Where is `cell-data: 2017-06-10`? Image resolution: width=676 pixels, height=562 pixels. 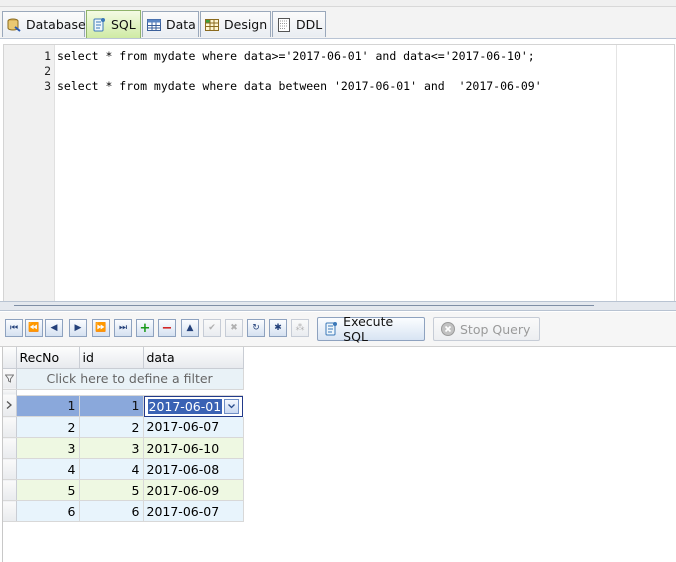 cell-data: 2017-06-10 is located at coordinates (193, 448).